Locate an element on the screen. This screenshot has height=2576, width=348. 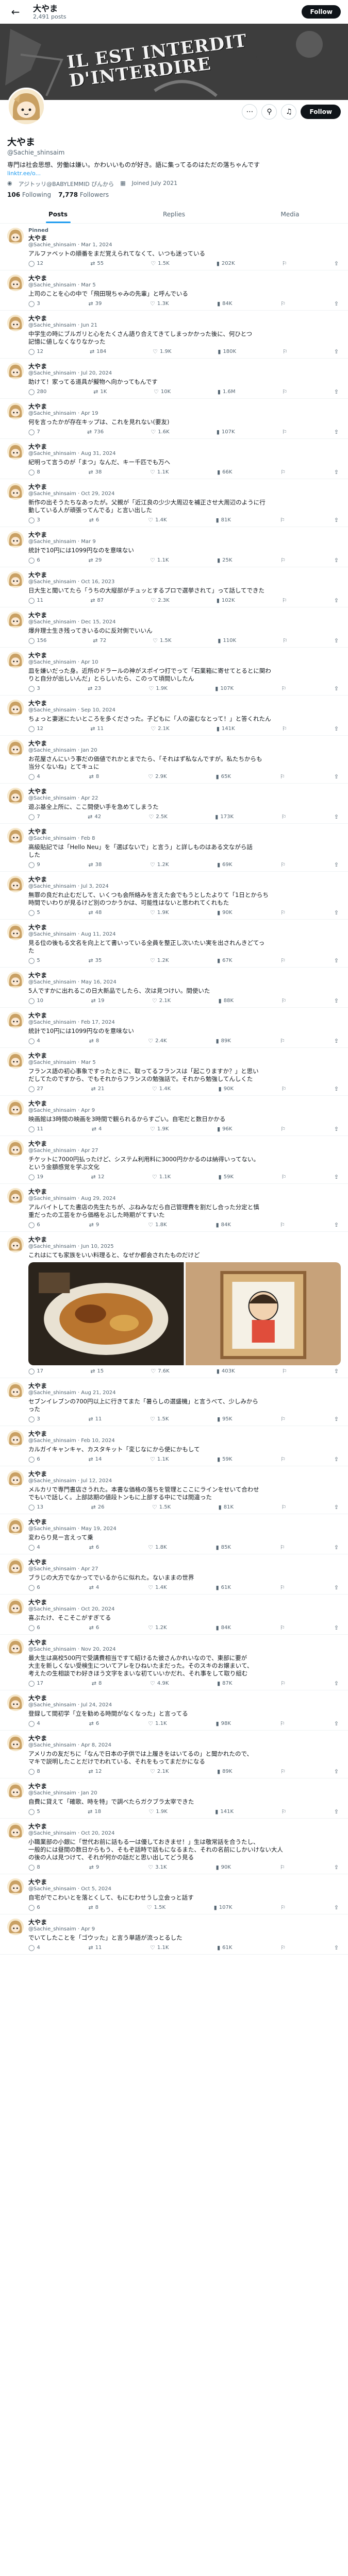
retweet-button: ⇄ 184 is located at coordinates (98, 351).